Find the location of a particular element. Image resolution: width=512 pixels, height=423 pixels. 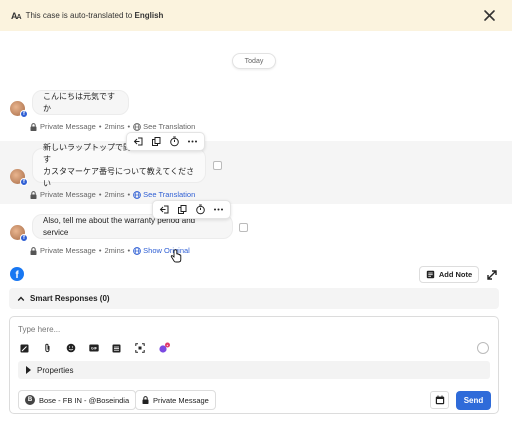

expand-icon is located at coordinates (491, 274).